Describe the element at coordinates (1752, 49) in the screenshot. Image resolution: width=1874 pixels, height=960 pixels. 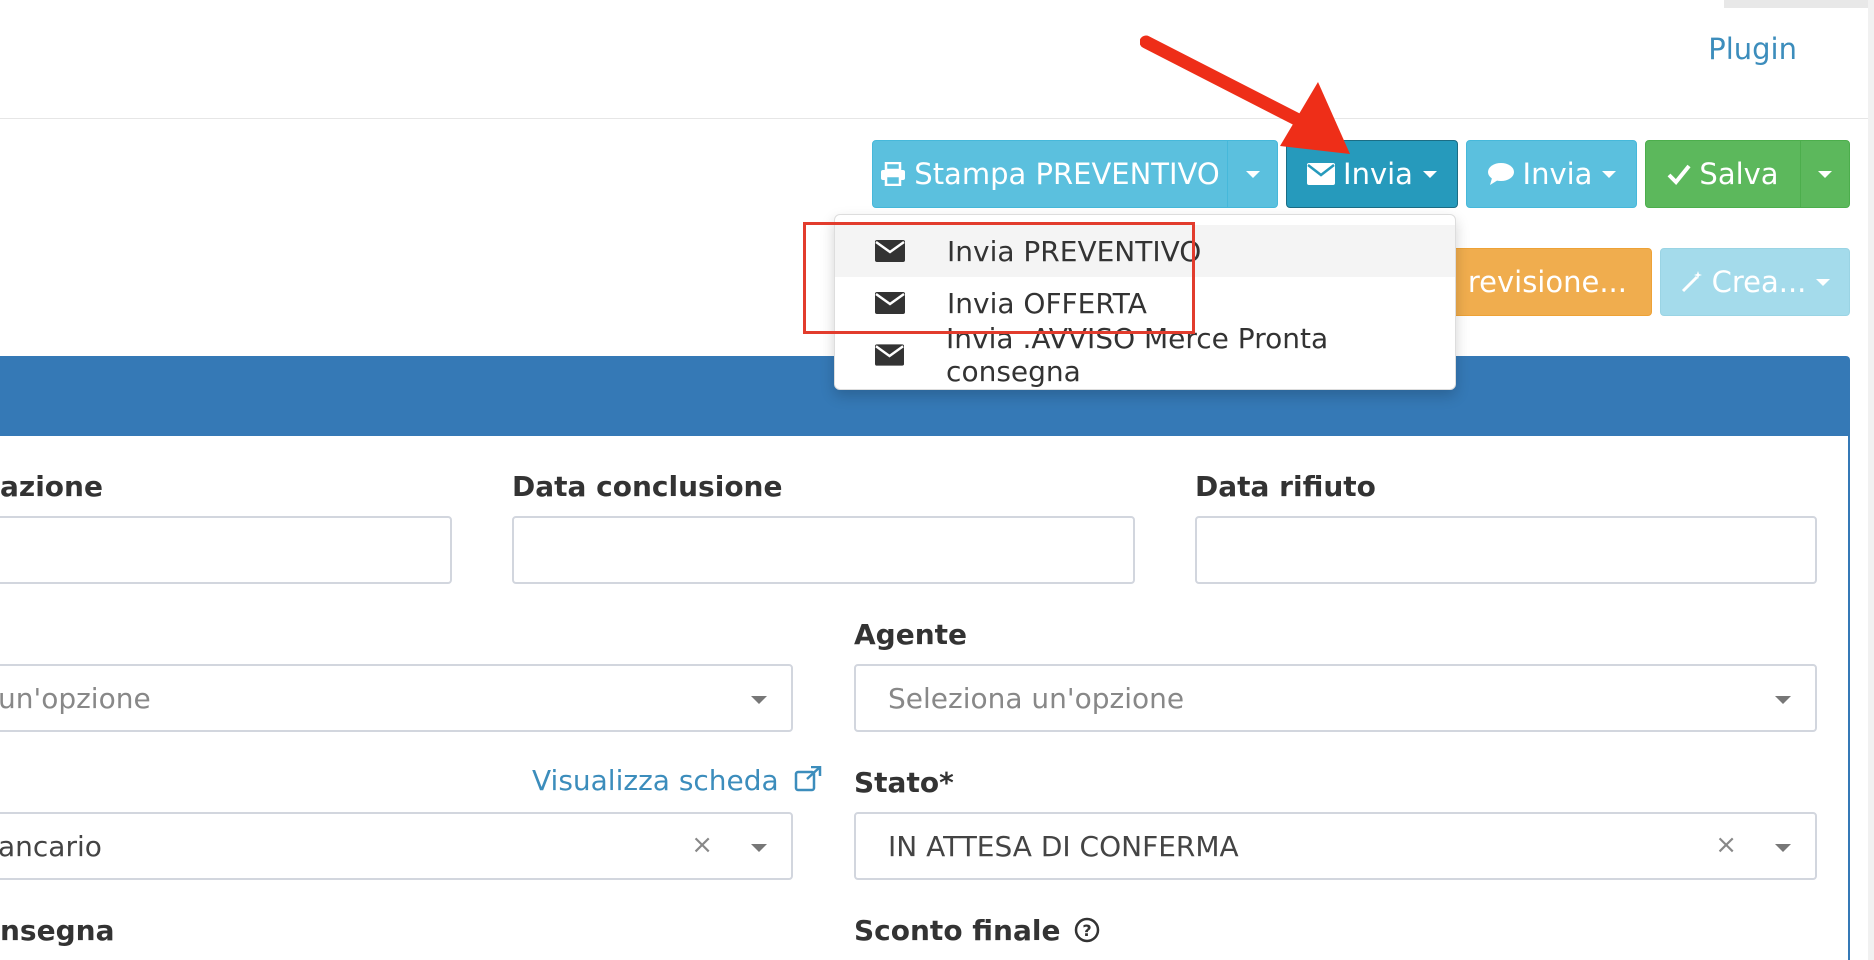
I see `plugin-link: Plugin` at that location.